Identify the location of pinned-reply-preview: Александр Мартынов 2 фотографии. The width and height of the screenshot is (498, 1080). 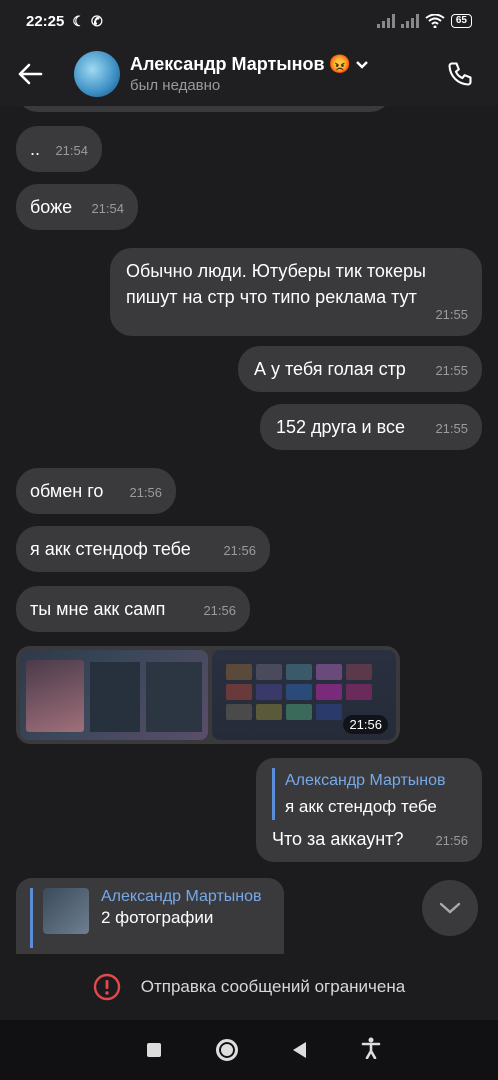
(150, 916).